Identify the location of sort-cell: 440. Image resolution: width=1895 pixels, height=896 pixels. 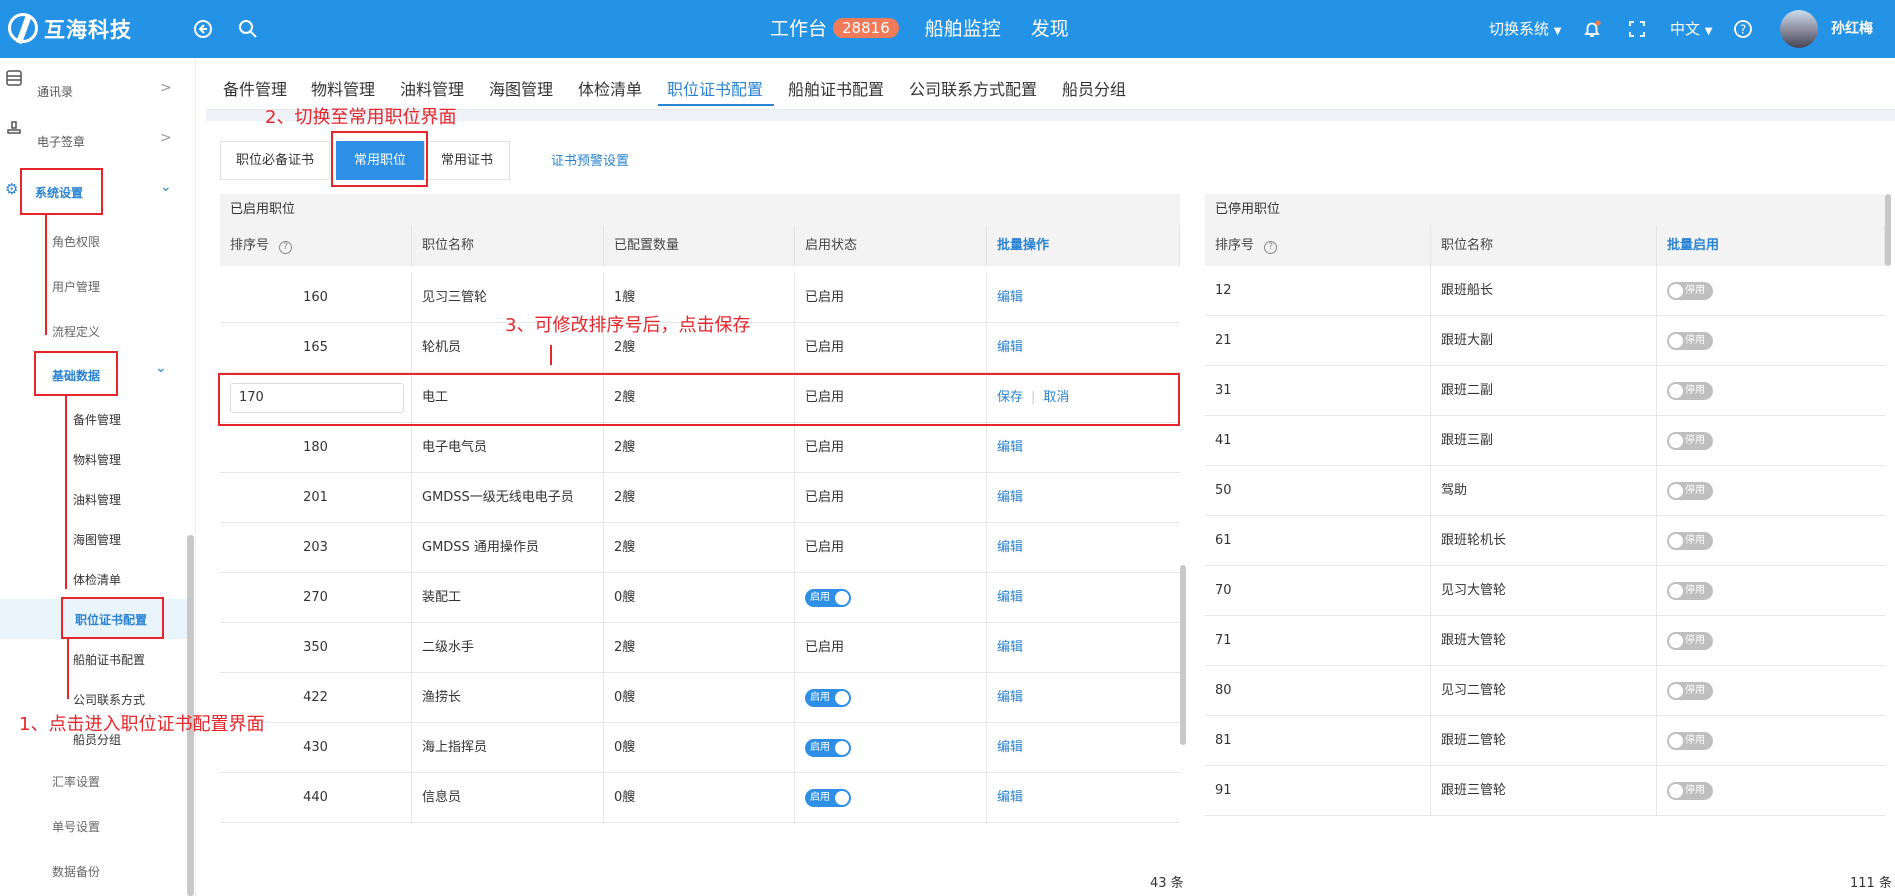
(316, 798).